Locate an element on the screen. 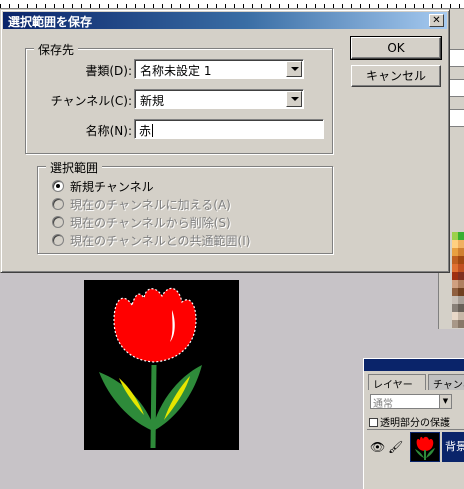 This screenshot has width=464, height=489. eye-icon: 👁 is located at coordinates (377, 447).